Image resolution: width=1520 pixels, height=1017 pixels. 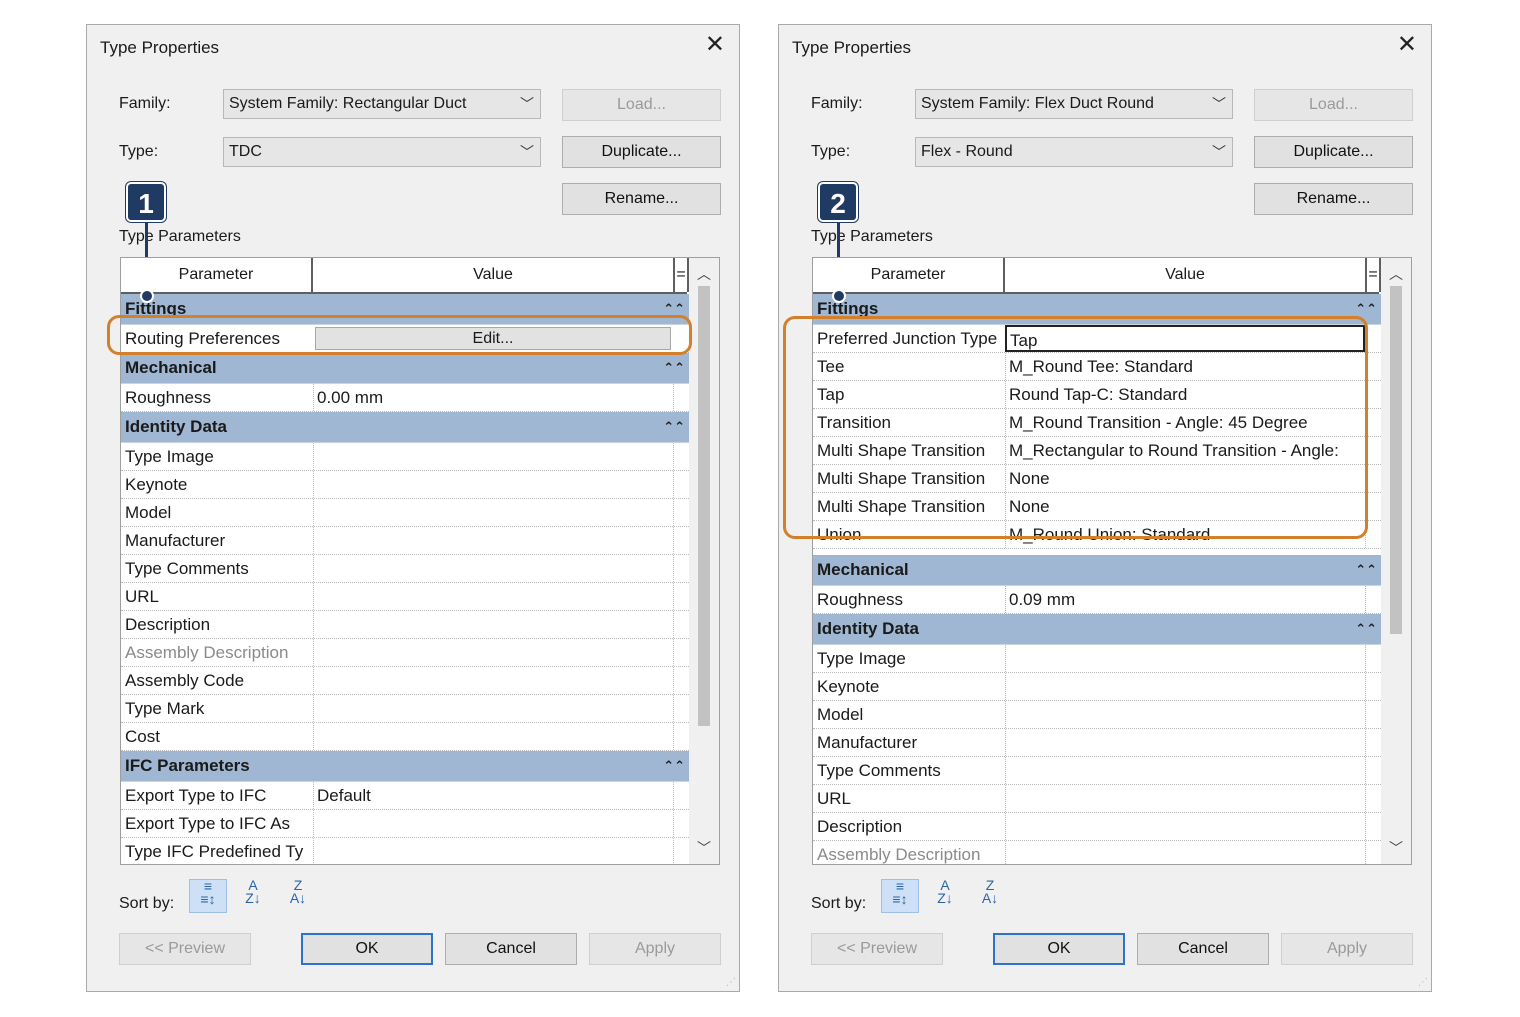 I want to click on param-row: Type IFC Predefined Ty, so click(x=406, y=851).